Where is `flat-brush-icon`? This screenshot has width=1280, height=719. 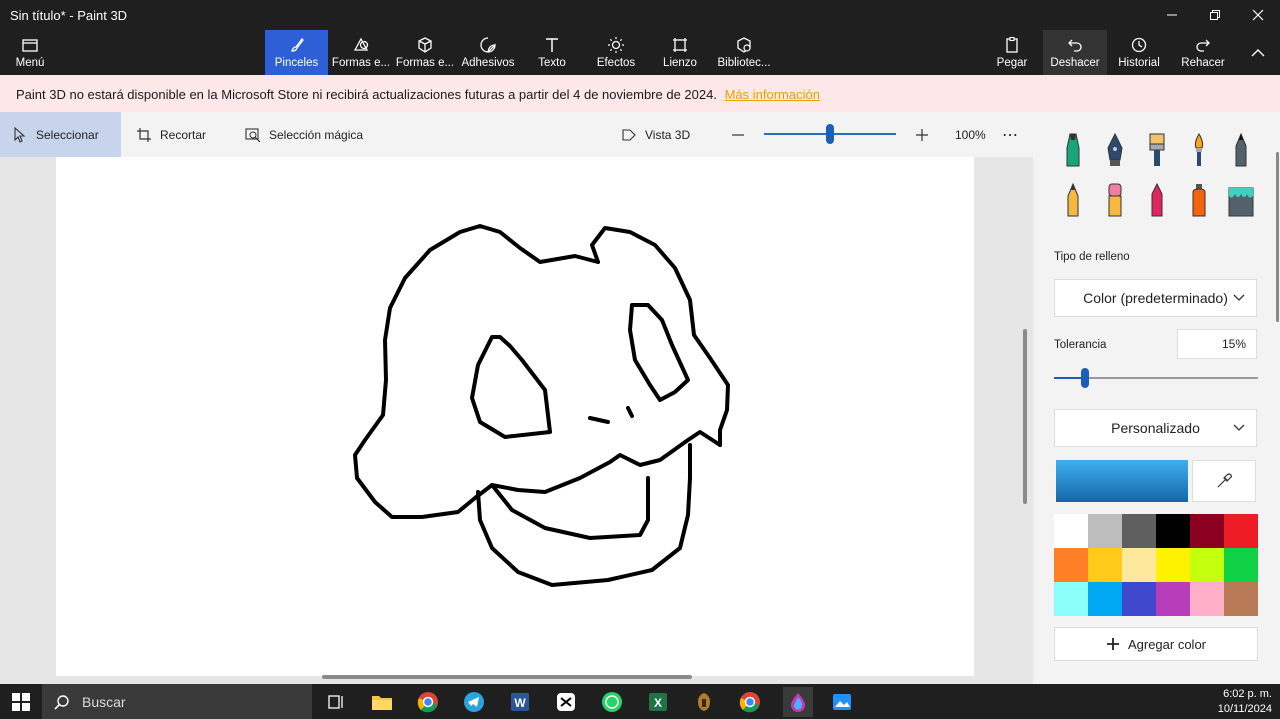 flat-brush-icon is located at coordinates (1157, 149).